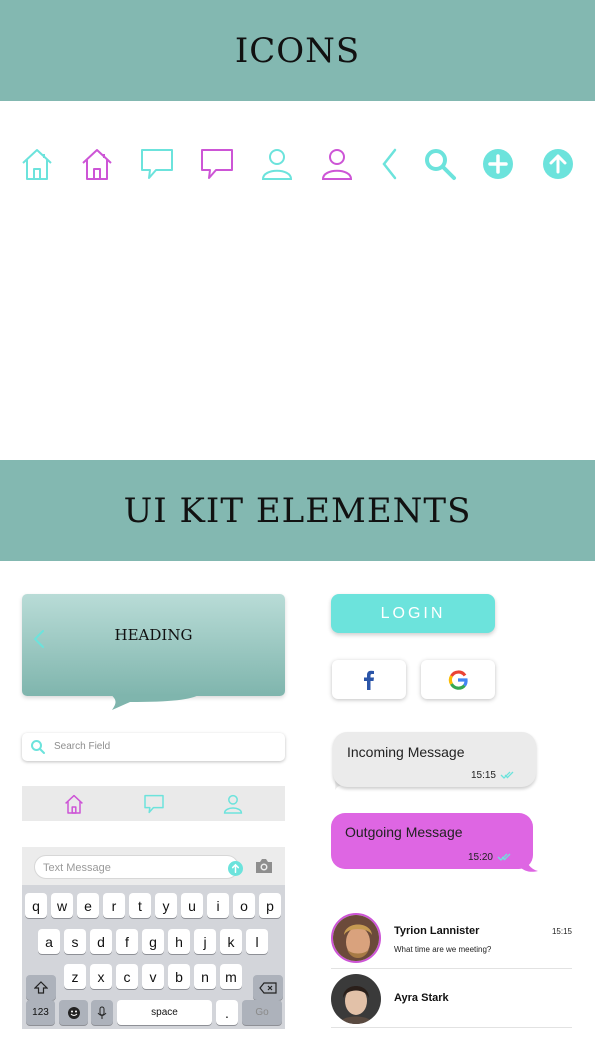  I want to click on header-card, so click(153, 645).